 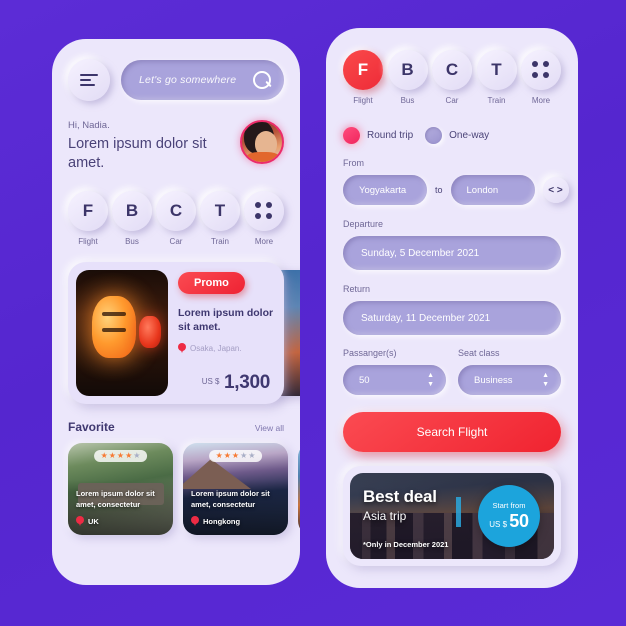 I want to click on category-label-car: Car, so click(x=452, y=100).